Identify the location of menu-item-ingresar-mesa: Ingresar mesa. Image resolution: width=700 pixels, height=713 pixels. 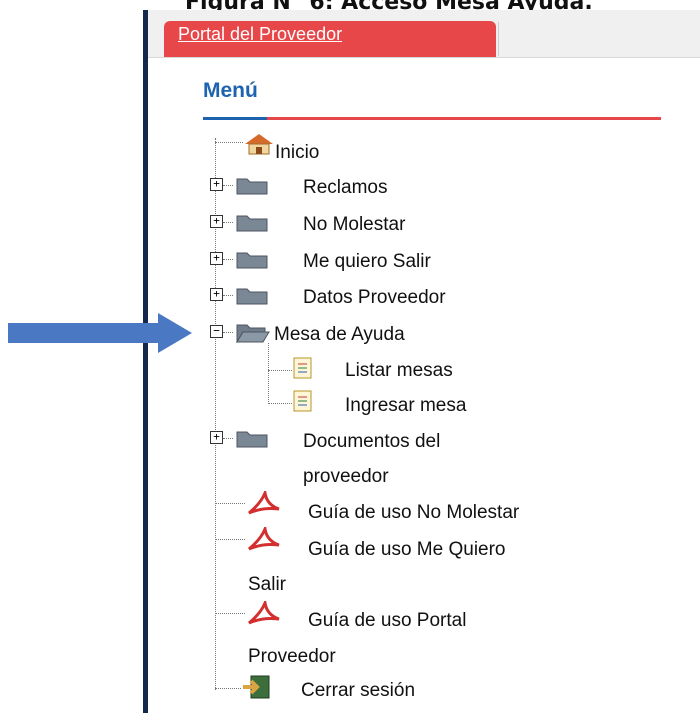
(405, 406).